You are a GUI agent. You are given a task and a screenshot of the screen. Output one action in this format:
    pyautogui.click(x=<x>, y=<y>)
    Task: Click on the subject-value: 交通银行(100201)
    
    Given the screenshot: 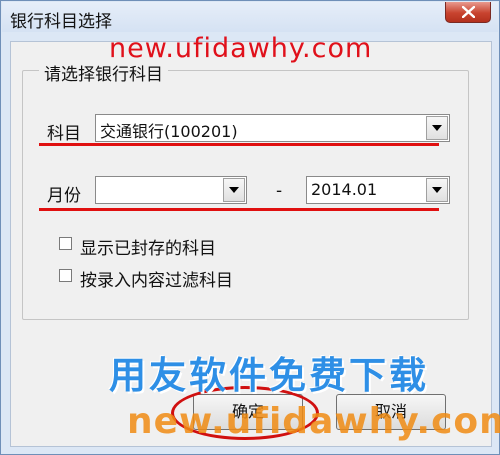 What is the action you would take?
    pyautogui.click(x=169, y=131)
    